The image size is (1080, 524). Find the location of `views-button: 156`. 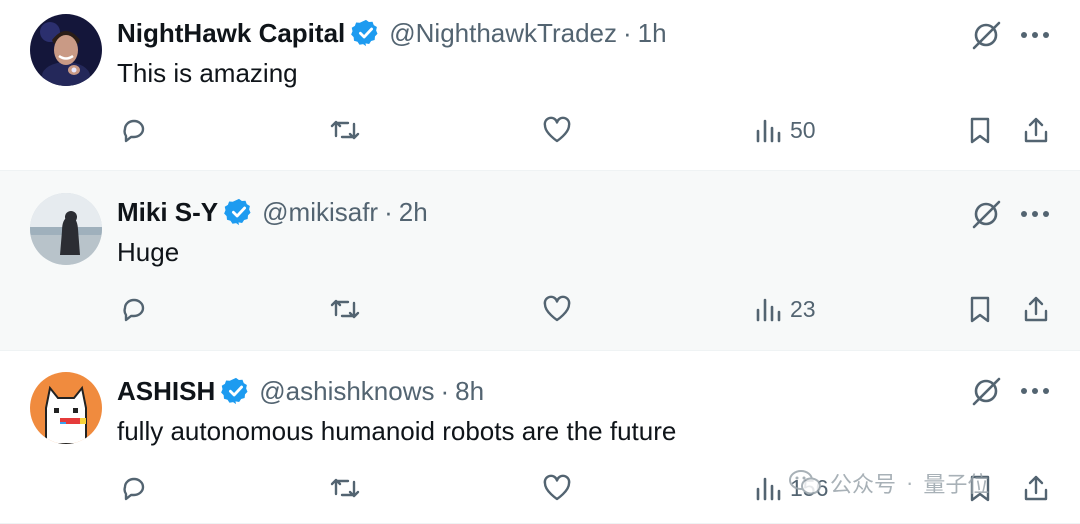

views-button: 156 is located at coordinates (791, 488).